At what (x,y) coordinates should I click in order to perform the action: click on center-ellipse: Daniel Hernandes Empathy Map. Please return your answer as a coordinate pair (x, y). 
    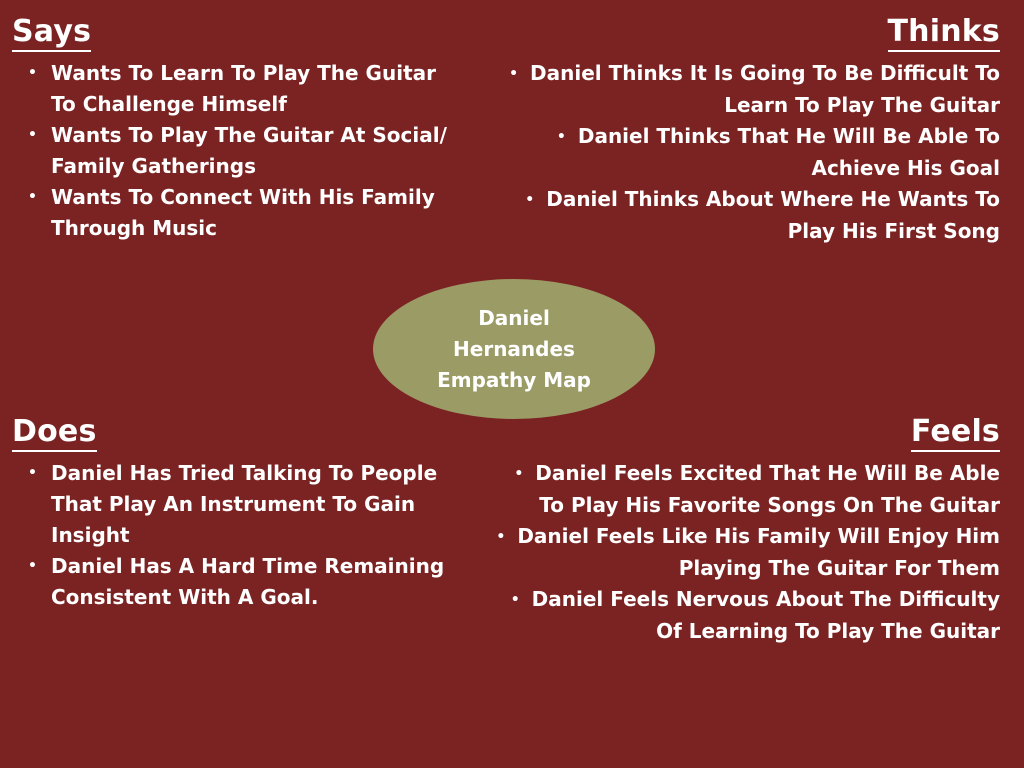
    Looking at the image, I should click on (514, 349).